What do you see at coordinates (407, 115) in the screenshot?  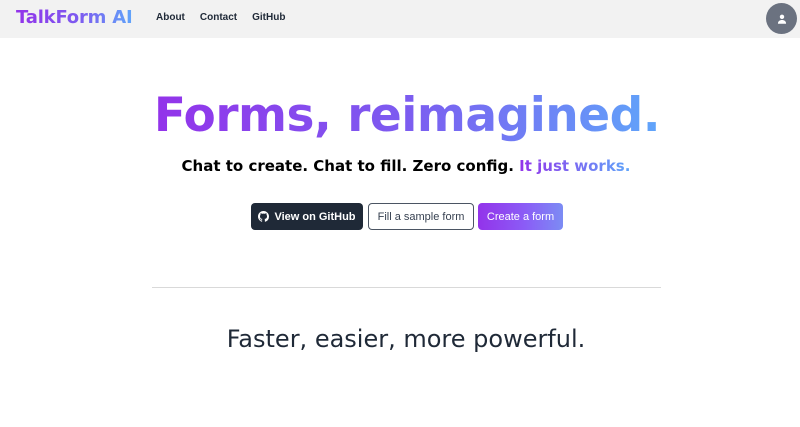 I see `hero-title: Forms, reimagined.` at bounding box center [407, 115].